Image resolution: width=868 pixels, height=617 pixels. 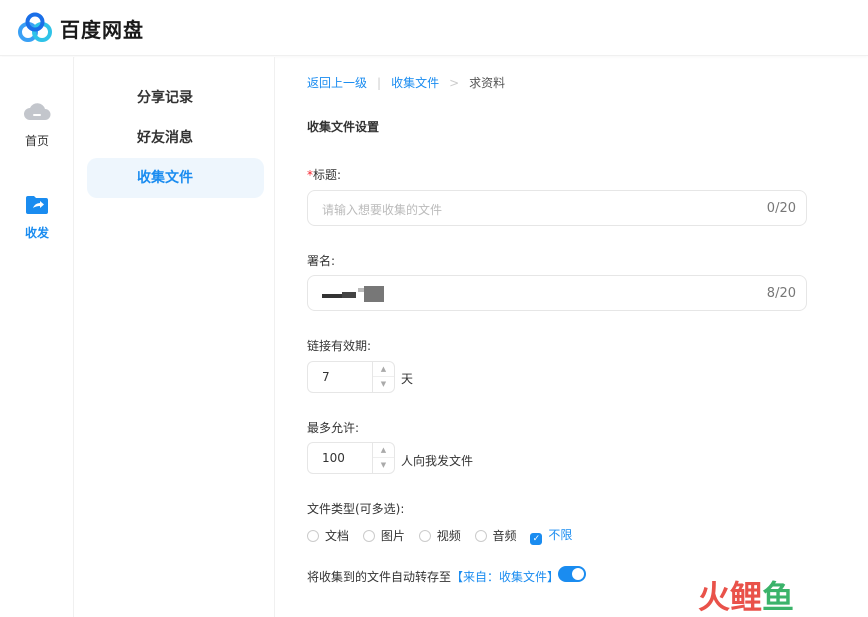 I want to click on watermark-char: 鲤, so click(x=746, y=597).